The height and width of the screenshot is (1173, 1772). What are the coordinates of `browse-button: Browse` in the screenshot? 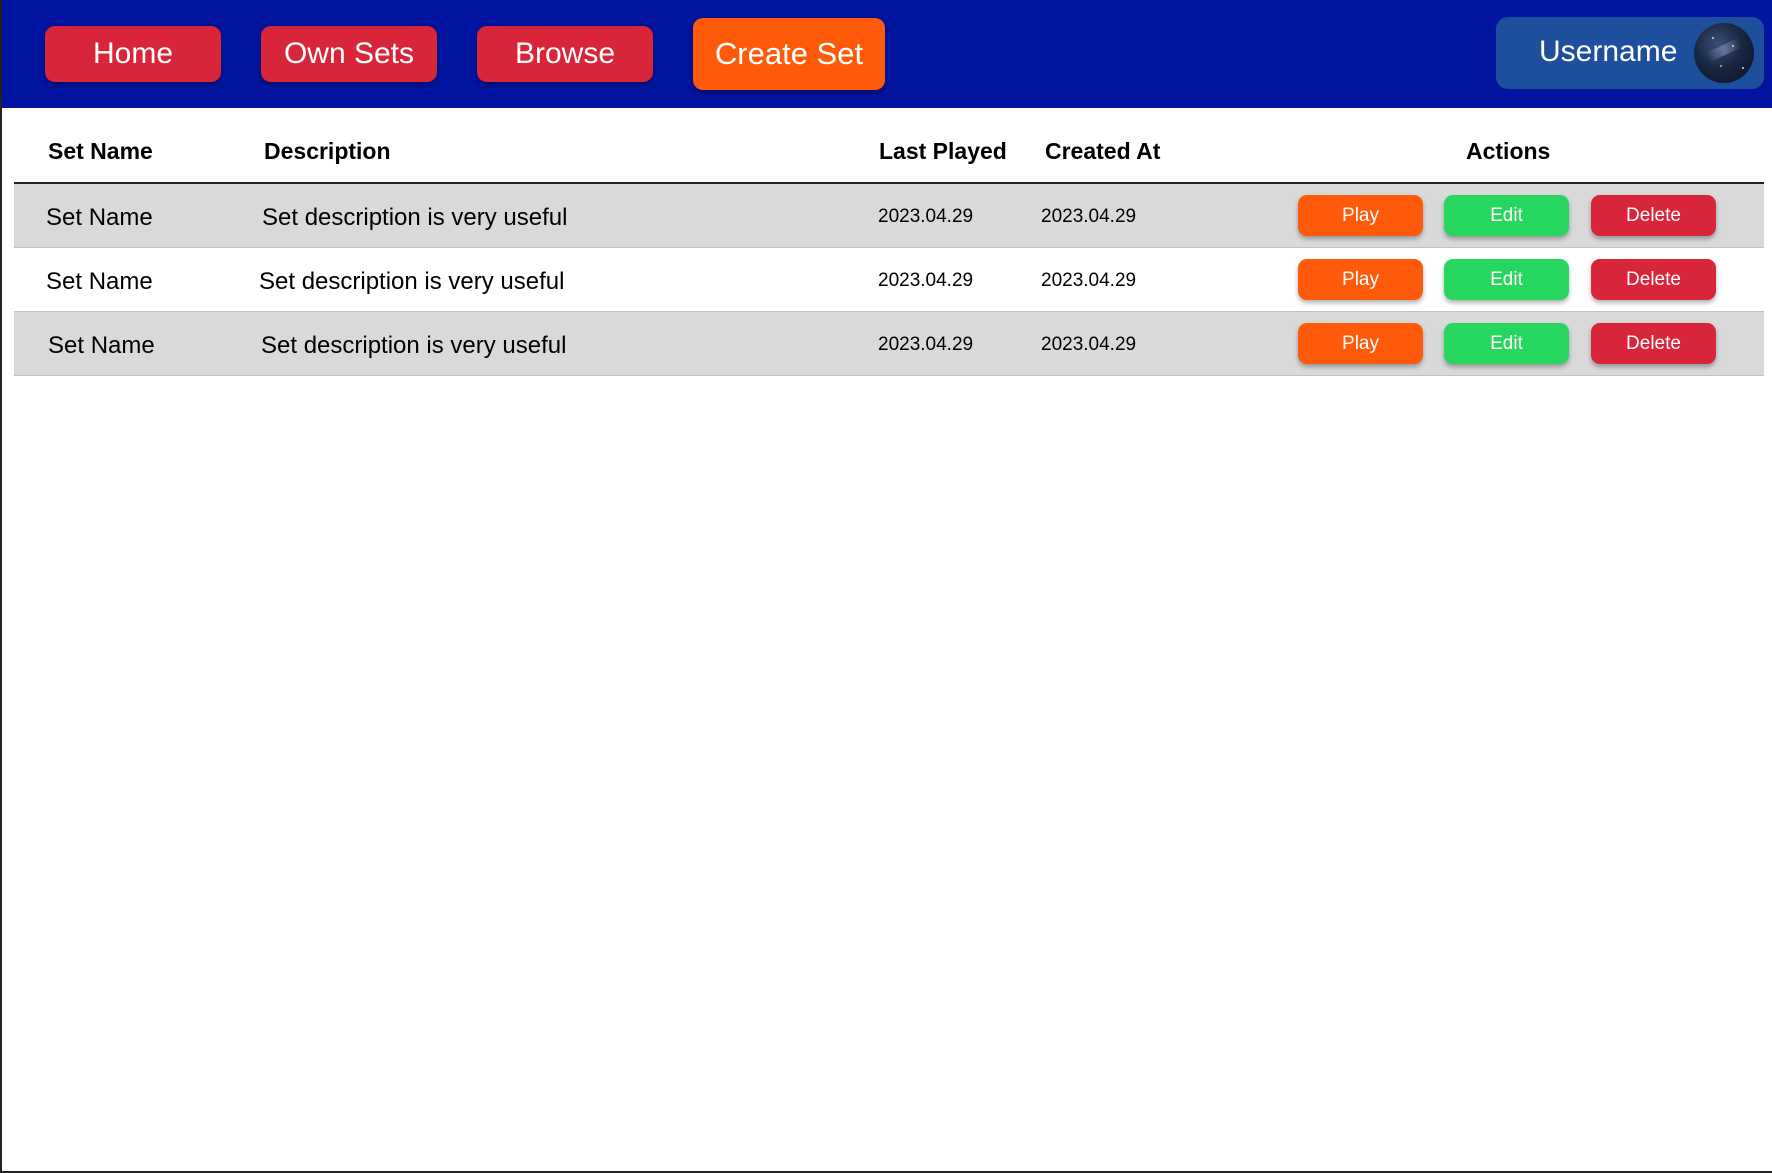 It's located at (565, 54).